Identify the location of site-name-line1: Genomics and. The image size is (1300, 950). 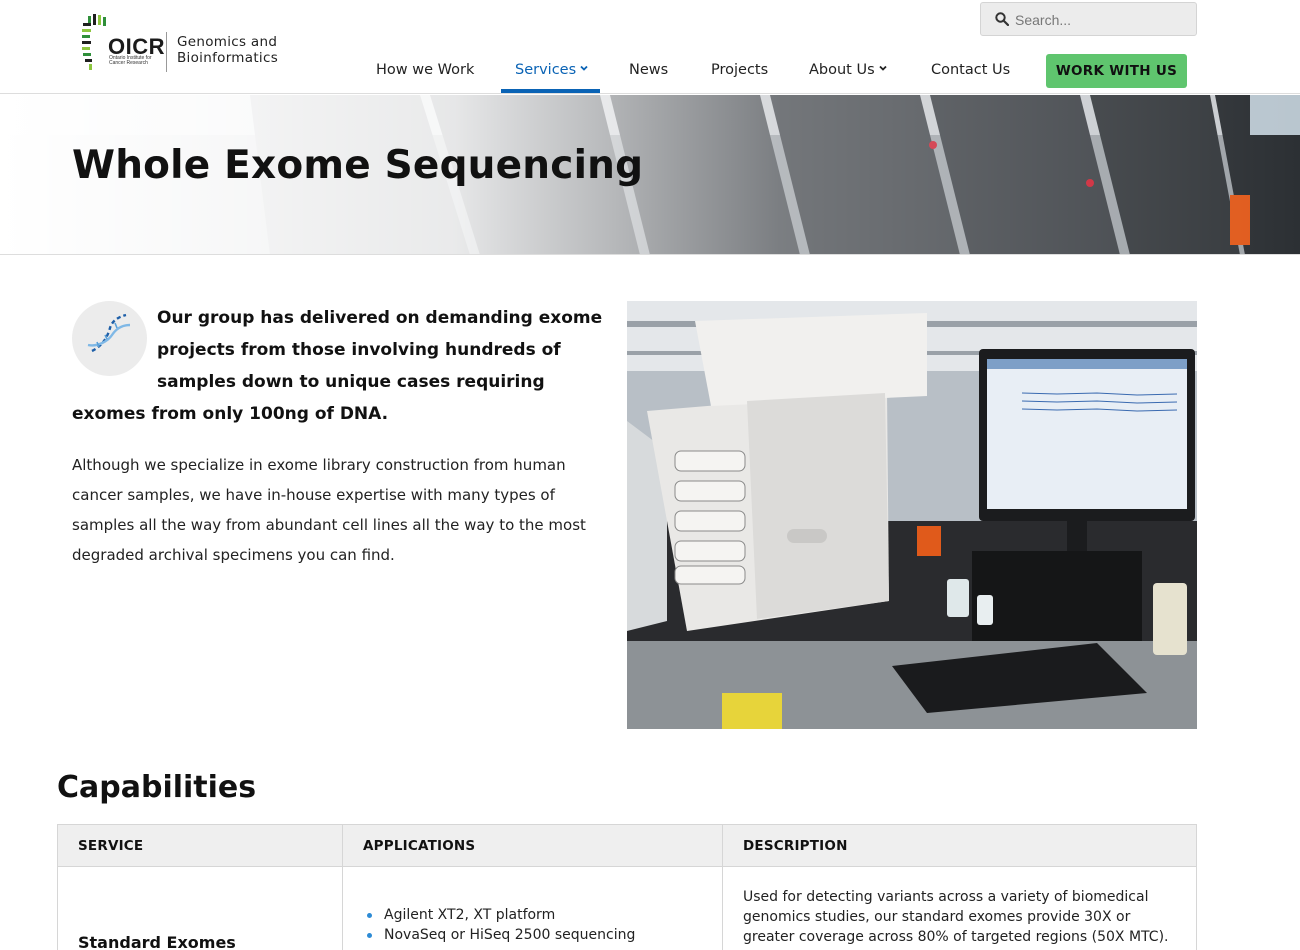
(227, 42).